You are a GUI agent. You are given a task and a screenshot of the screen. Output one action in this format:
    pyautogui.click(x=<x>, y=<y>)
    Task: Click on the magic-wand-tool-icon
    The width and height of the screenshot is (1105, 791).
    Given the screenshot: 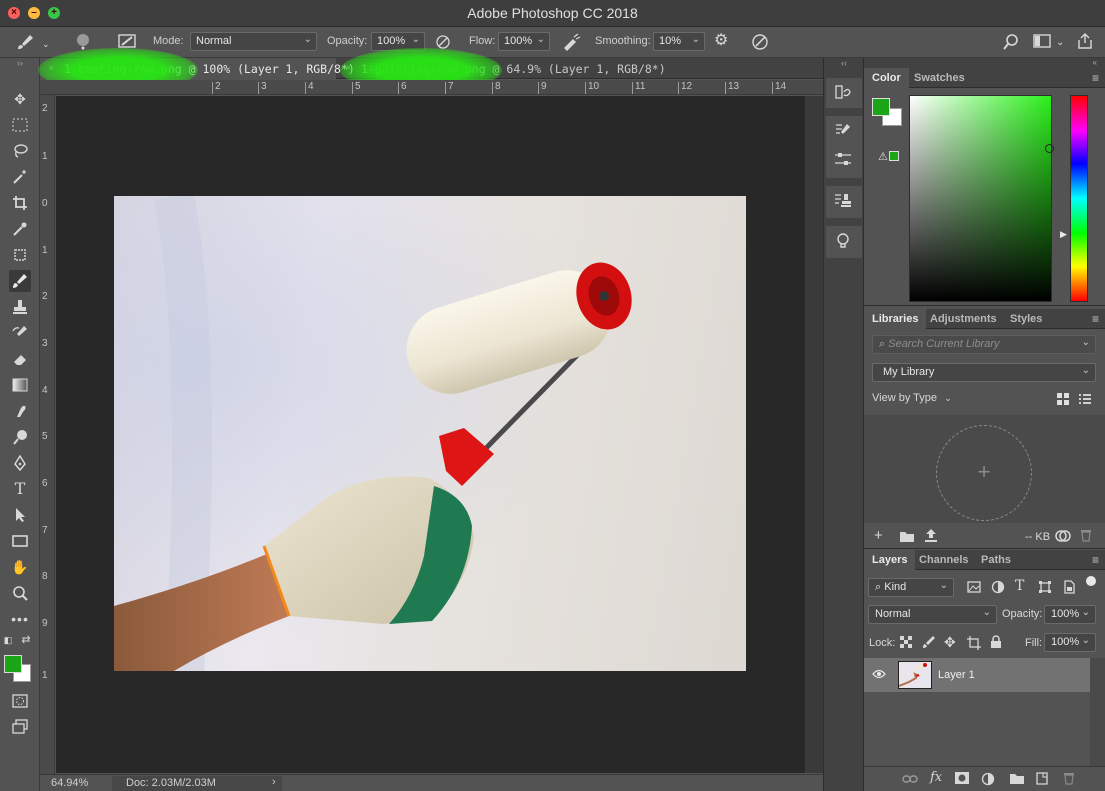 What is the action you would take?
    pyautogui.click(x=20, y=177)
    